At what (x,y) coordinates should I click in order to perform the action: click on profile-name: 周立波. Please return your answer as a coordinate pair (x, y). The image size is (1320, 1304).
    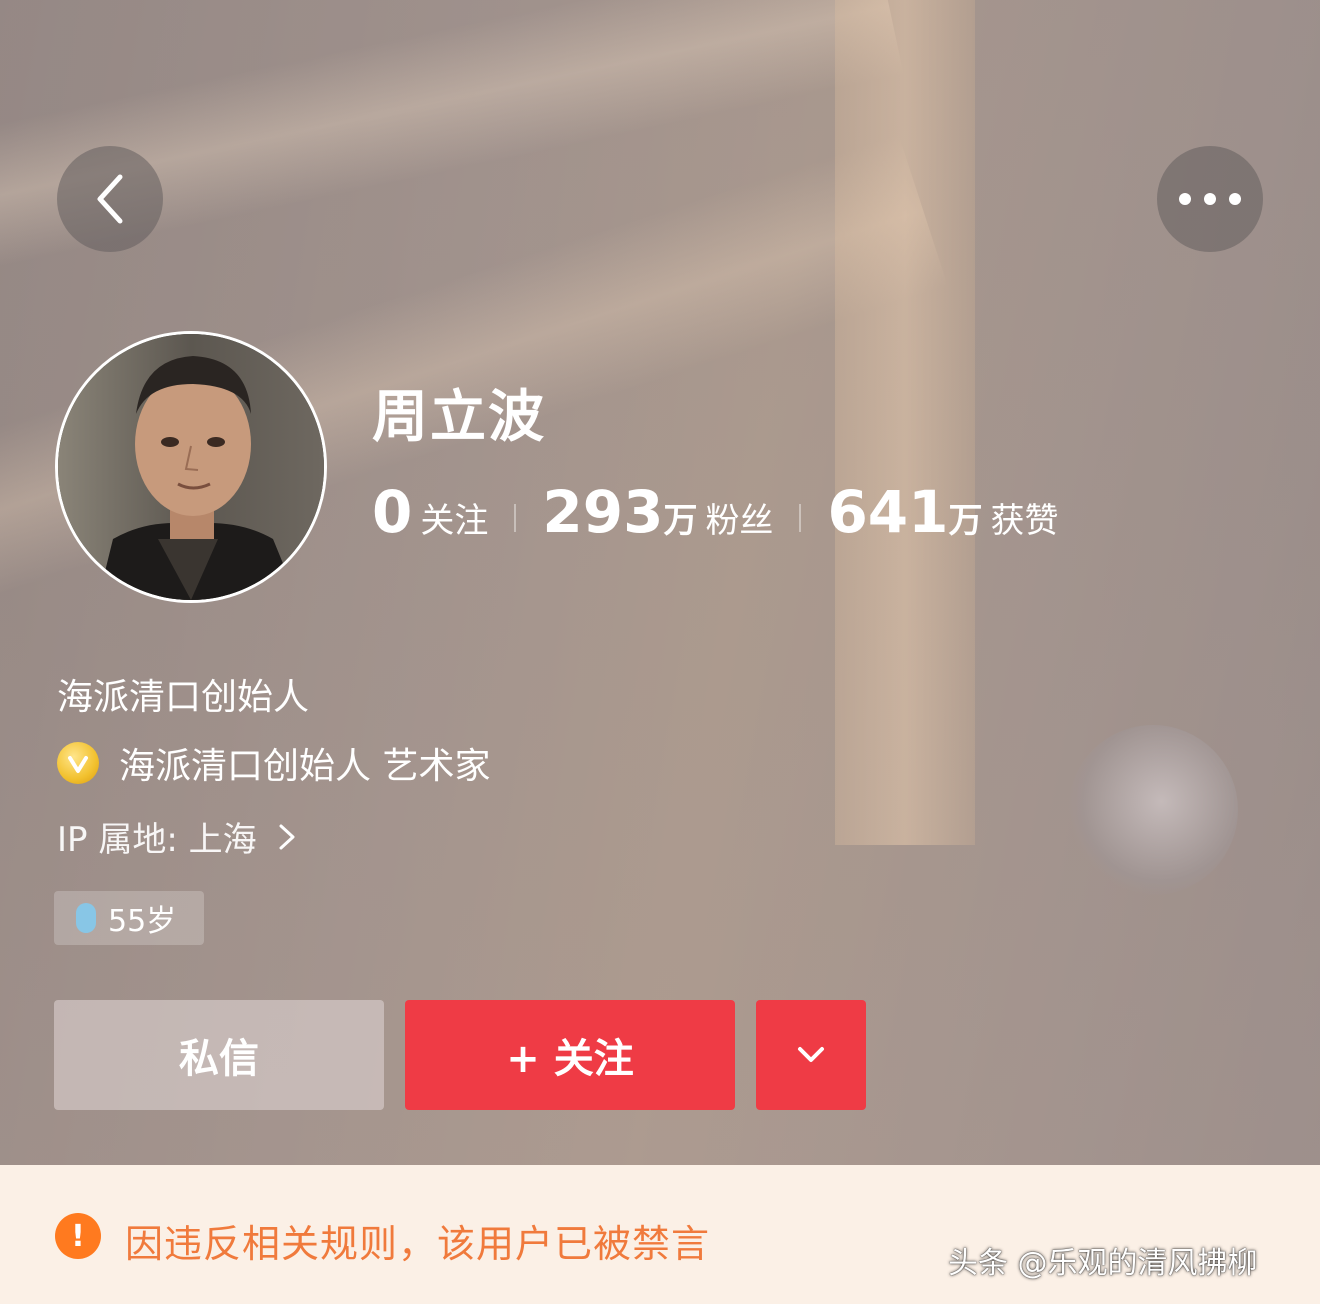
    Looking at the image, I should click on (459, 417).